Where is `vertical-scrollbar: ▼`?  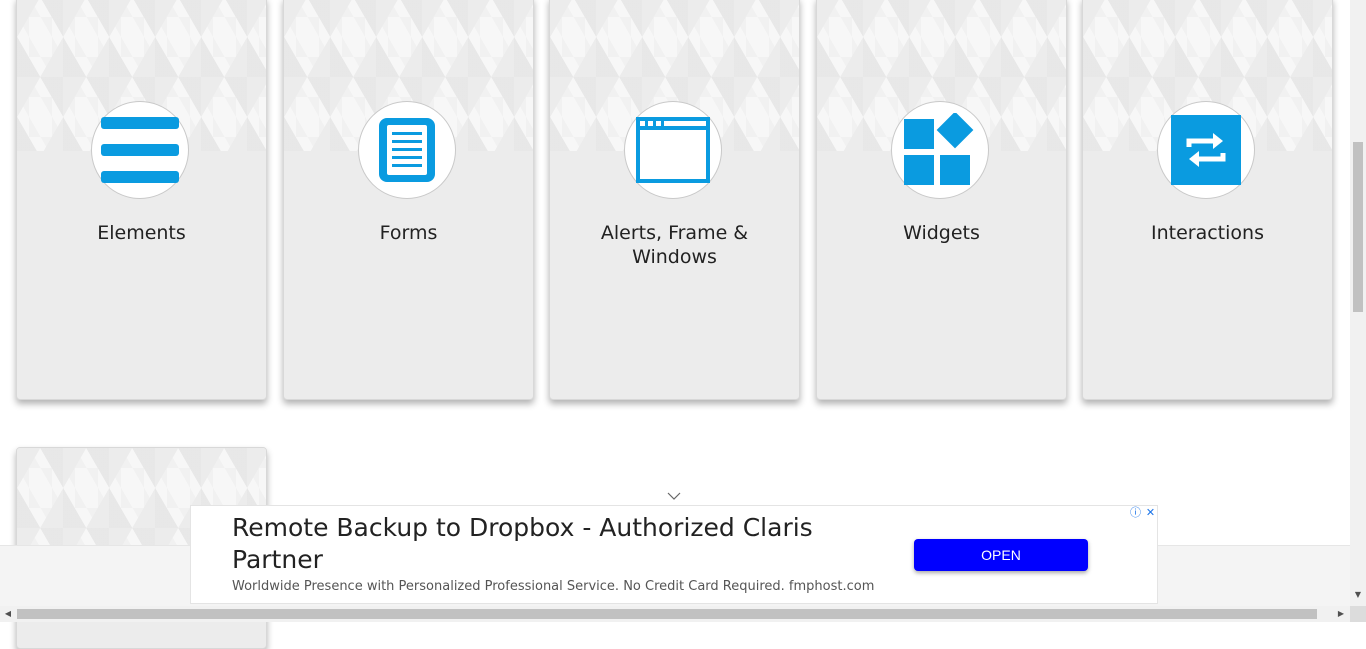 vertical-scrollbar: ▼ is located at coordinates (1358, 303).